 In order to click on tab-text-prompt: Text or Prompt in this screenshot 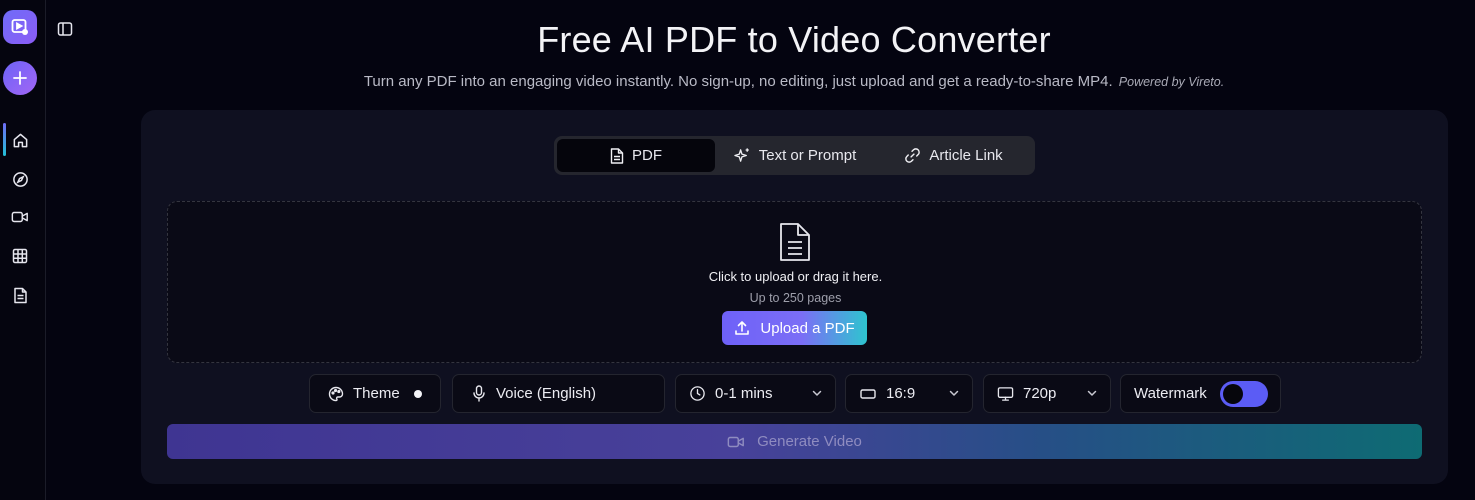, I will do `click(795, 155)`.